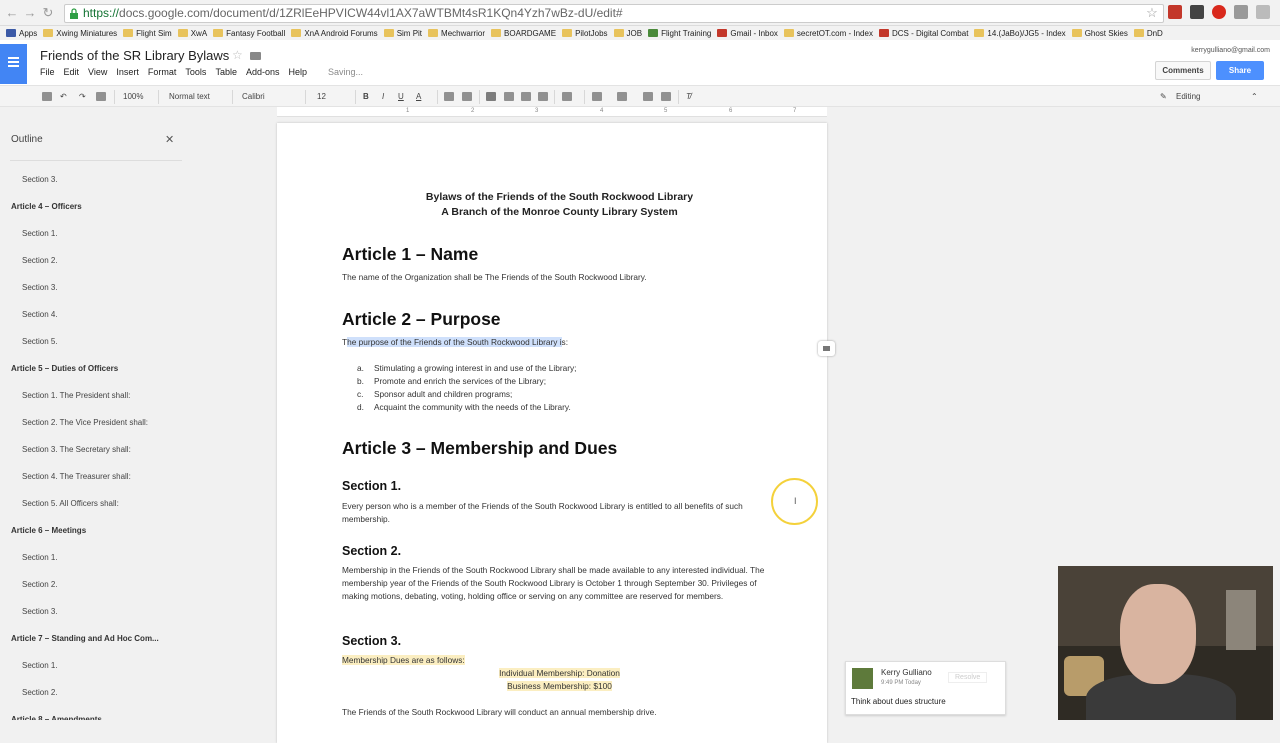 The height and width of the screenshot is (743, 1280). I want to click on menu-item: Add-ons, so click(263, 72).